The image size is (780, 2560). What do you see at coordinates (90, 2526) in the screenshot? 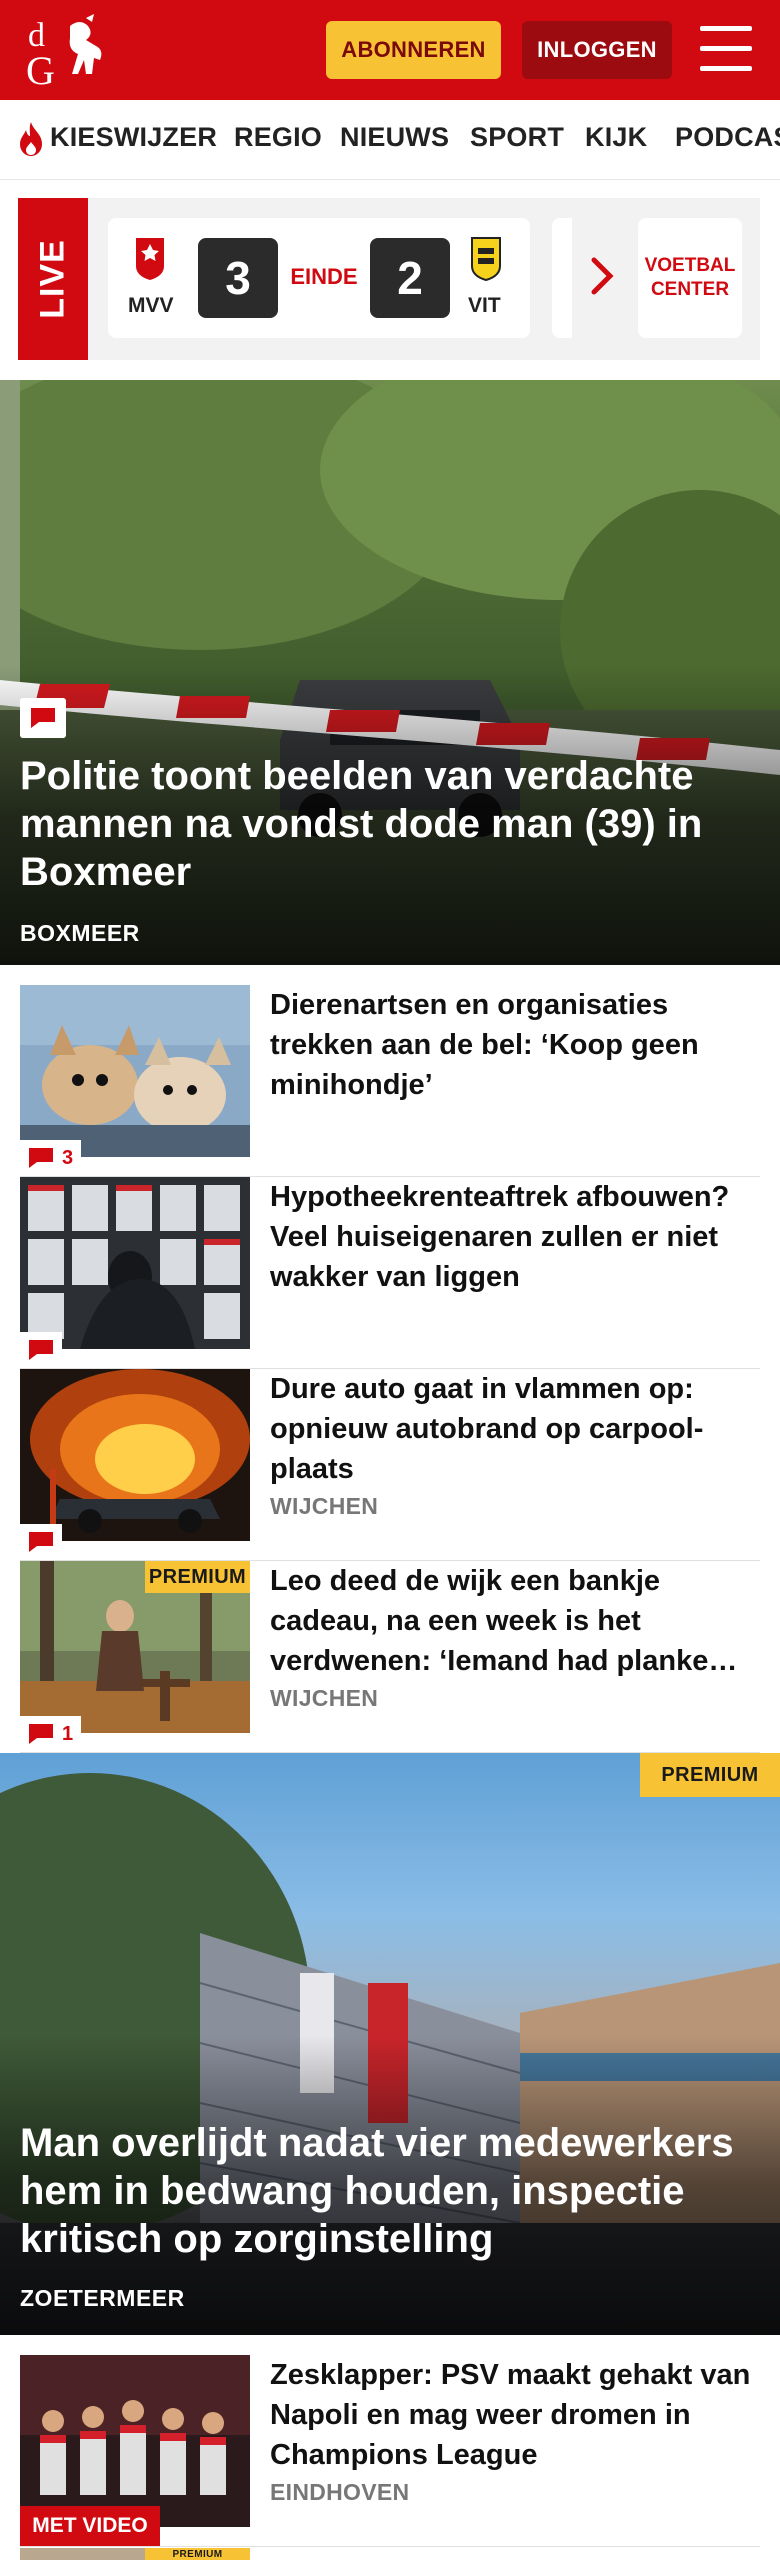
I see `video-badge: MET VIDEO` at bounding box center [90, 2526].